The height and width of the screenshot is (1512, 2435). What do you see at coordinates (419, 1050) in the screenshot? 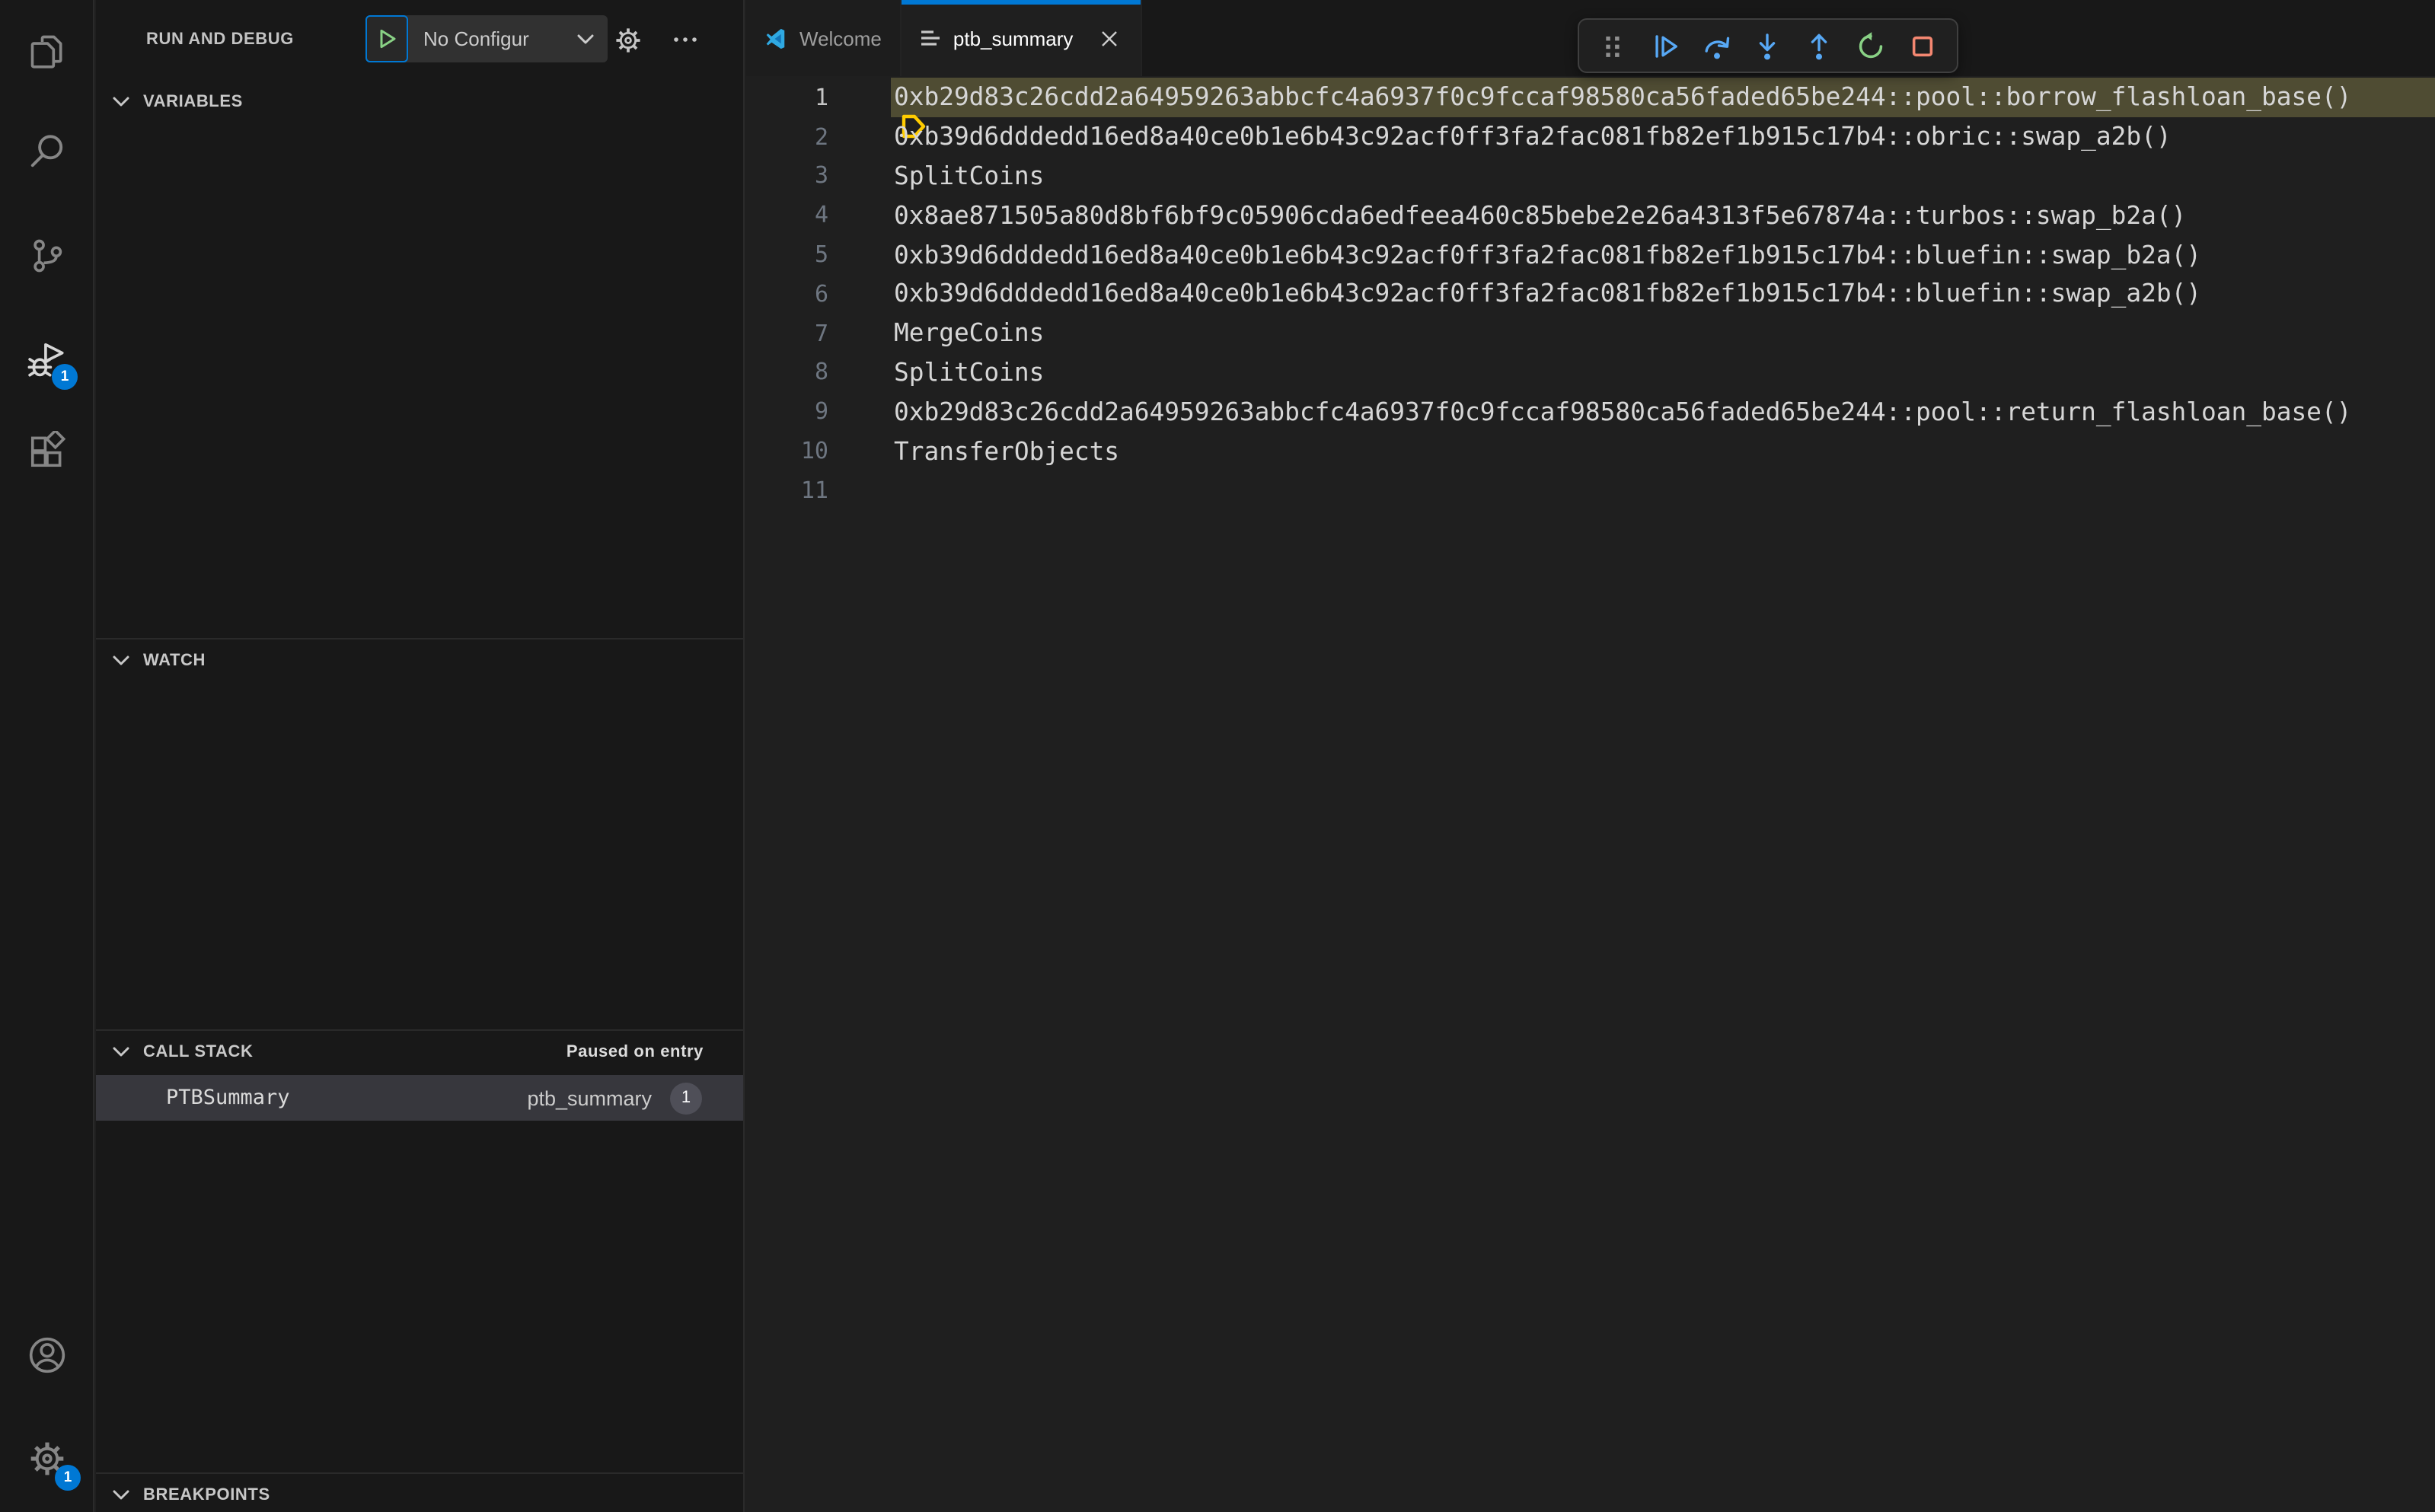
I see `section-header-call-stack: CALL STACK Paused on entry` at bounding box center [419, 1050].